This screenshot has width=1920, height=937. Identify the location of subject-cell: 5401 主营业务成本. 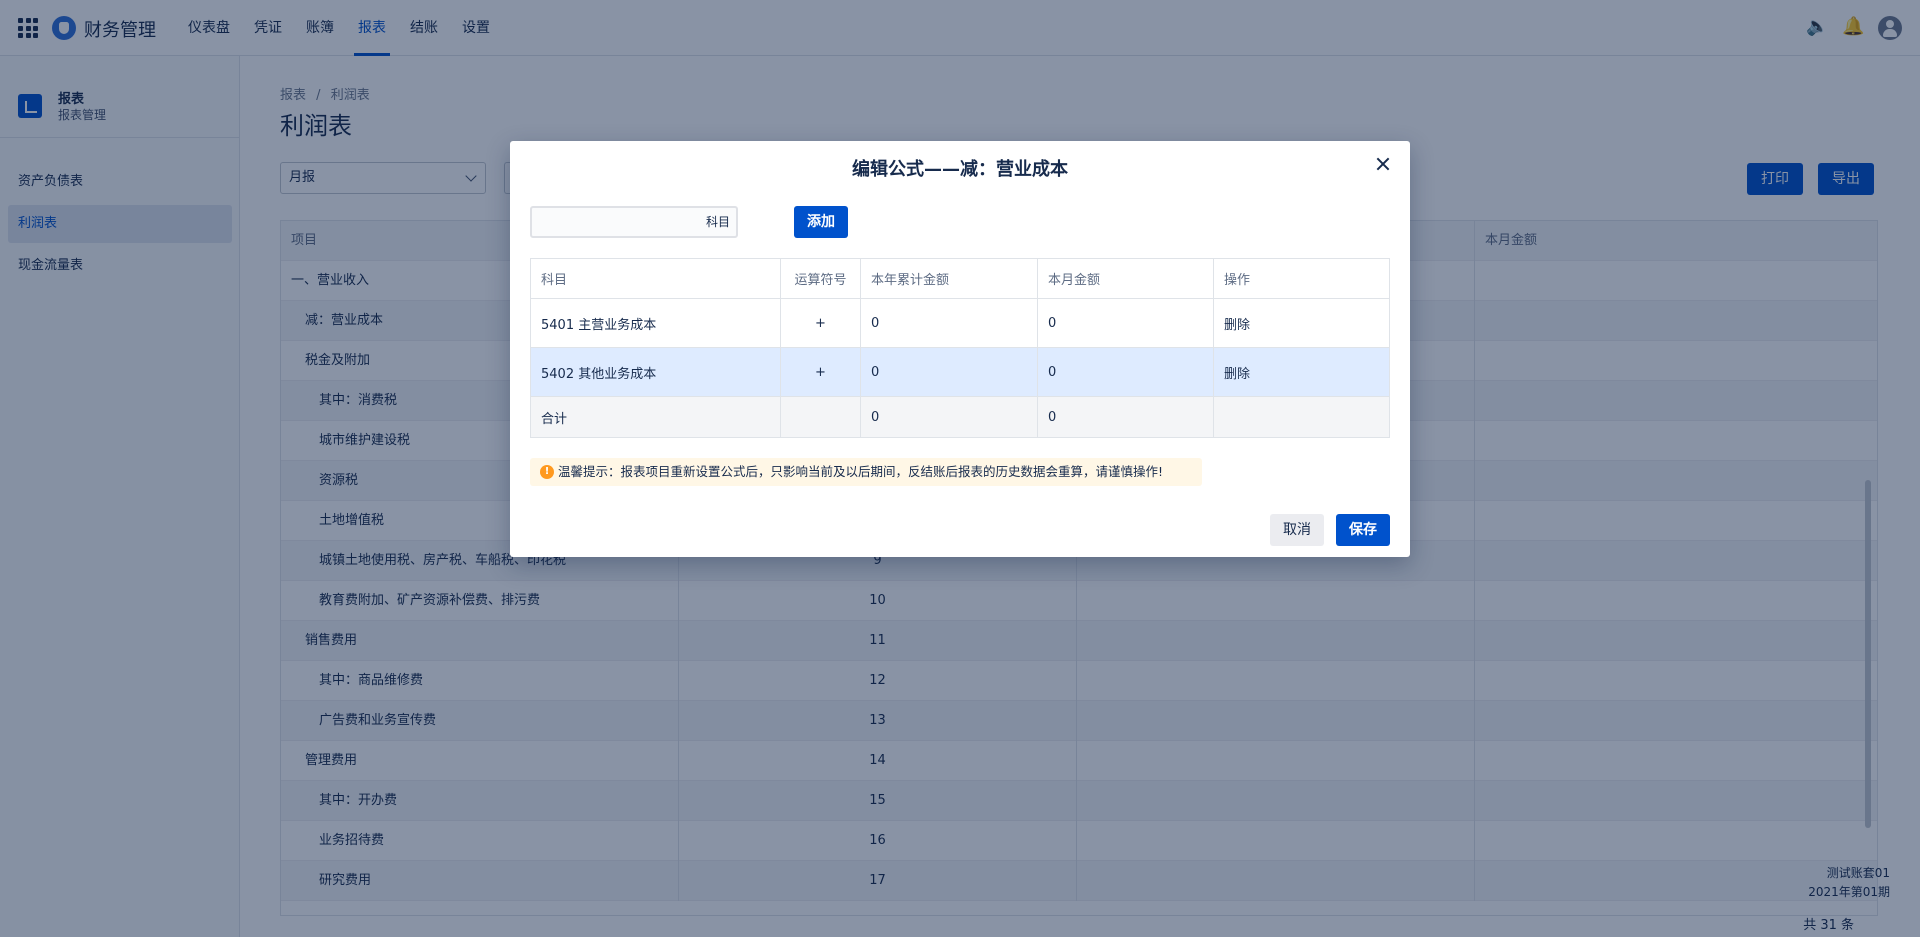
(656, 323).